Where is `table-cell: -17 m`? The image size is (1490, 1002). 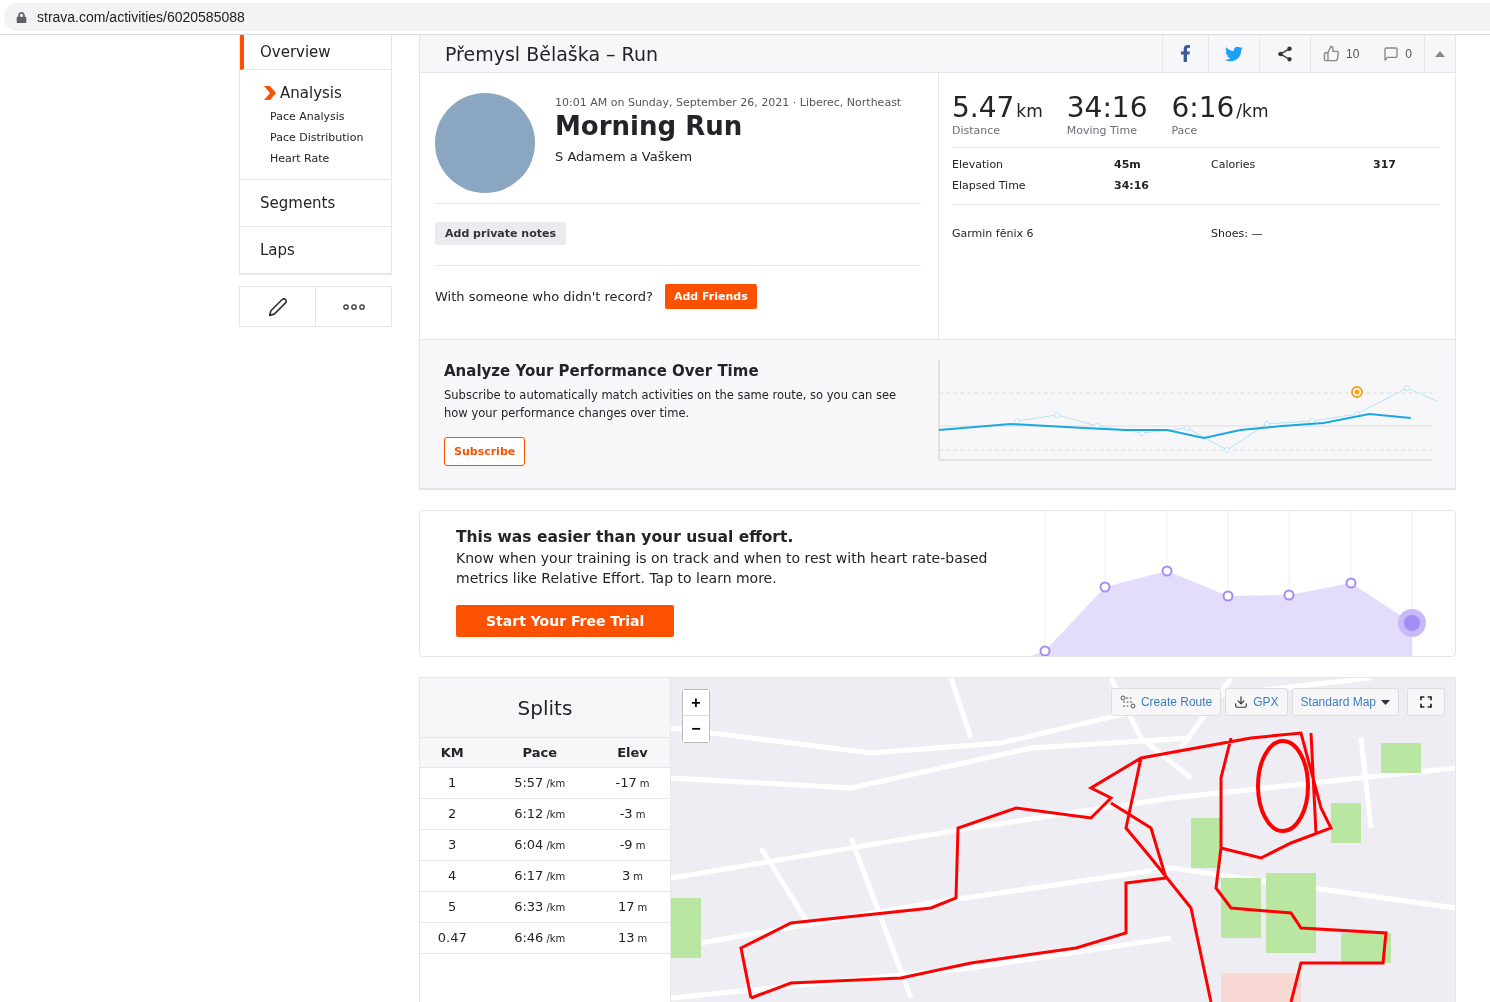 table-cell: -17 m is located at coordinates (632, 782).